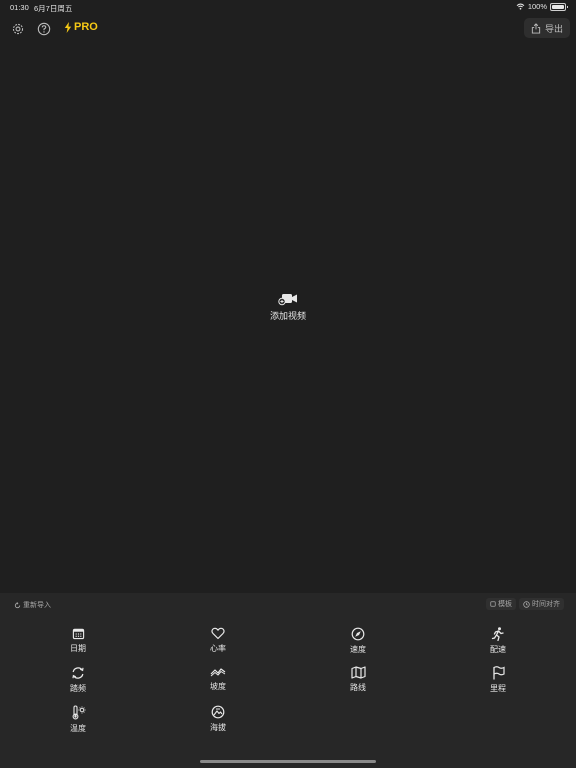 Image resolution: width=576 pixels, height=768 pixels. Describe the element at coordinates (520, 6) in the screenshot. I see `wifi-icon` at that location.